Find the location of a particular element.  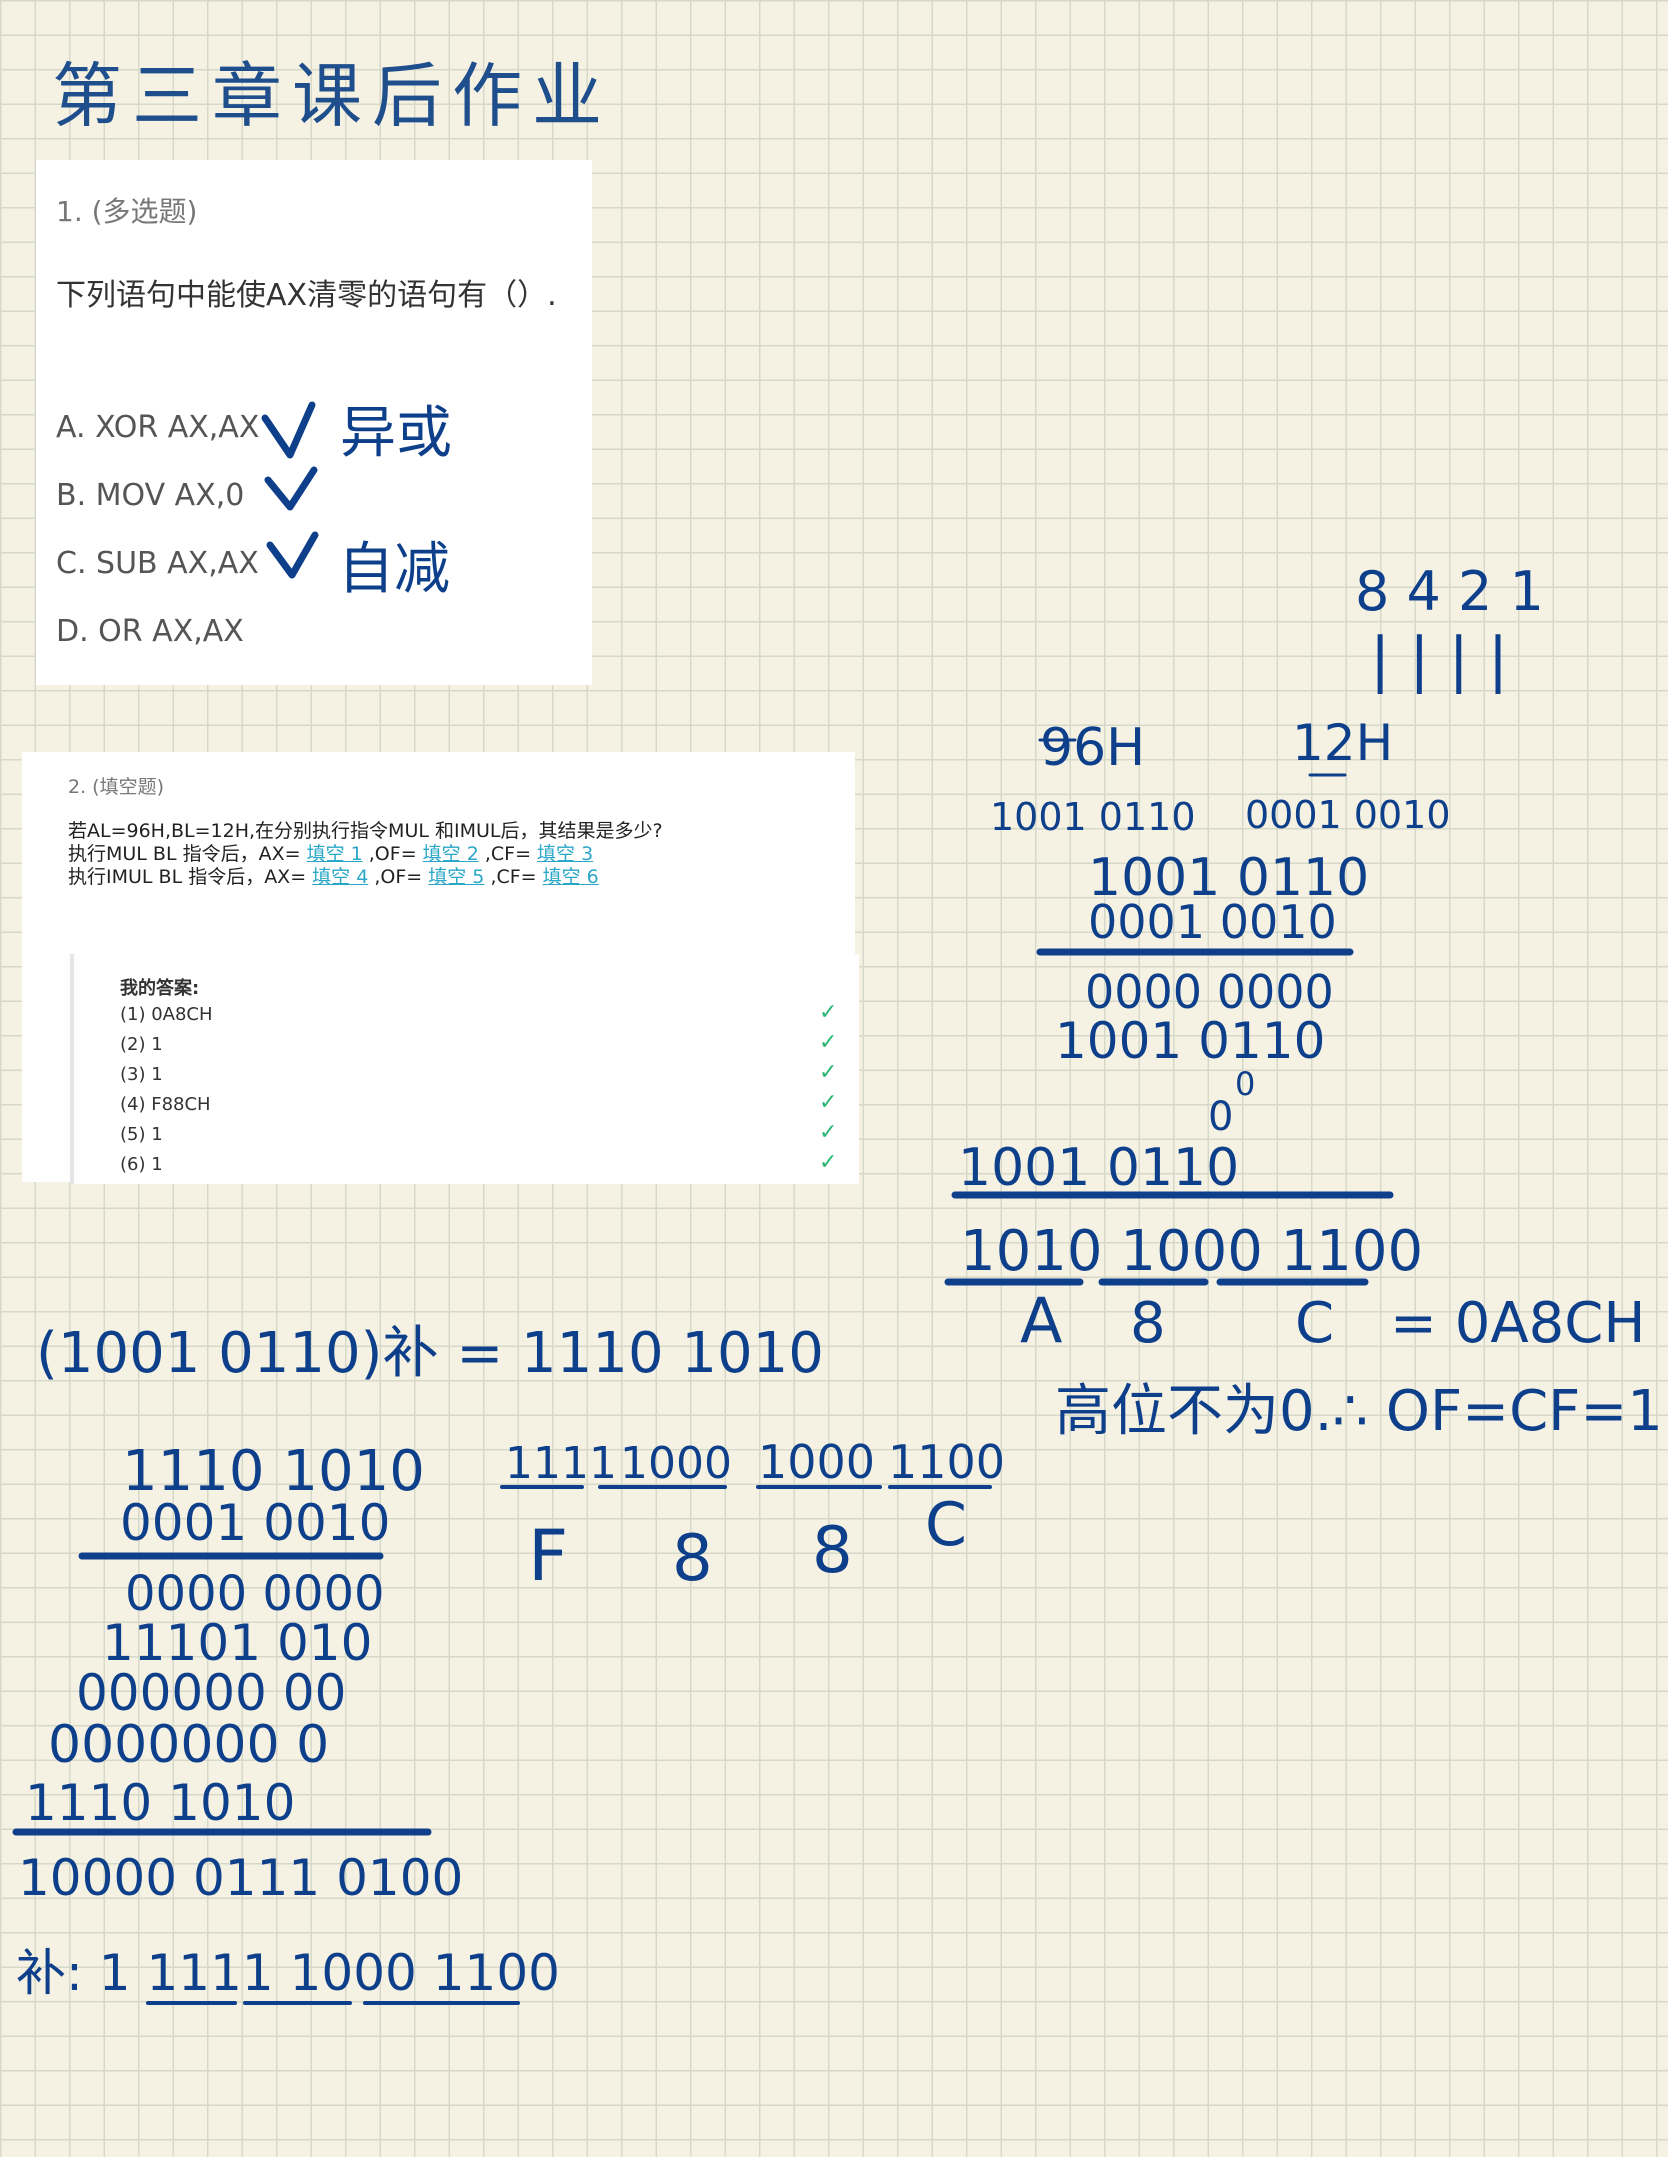

hw-bin12: 0001 0010 is located at coordinates (1348, 815).